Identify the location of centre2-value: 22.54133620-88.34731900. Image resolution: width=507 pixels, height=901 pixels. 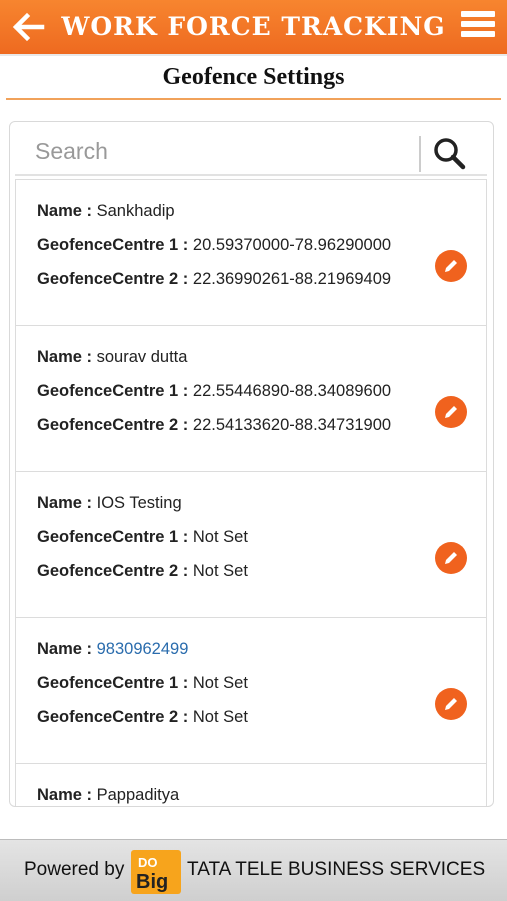
(292, 425).